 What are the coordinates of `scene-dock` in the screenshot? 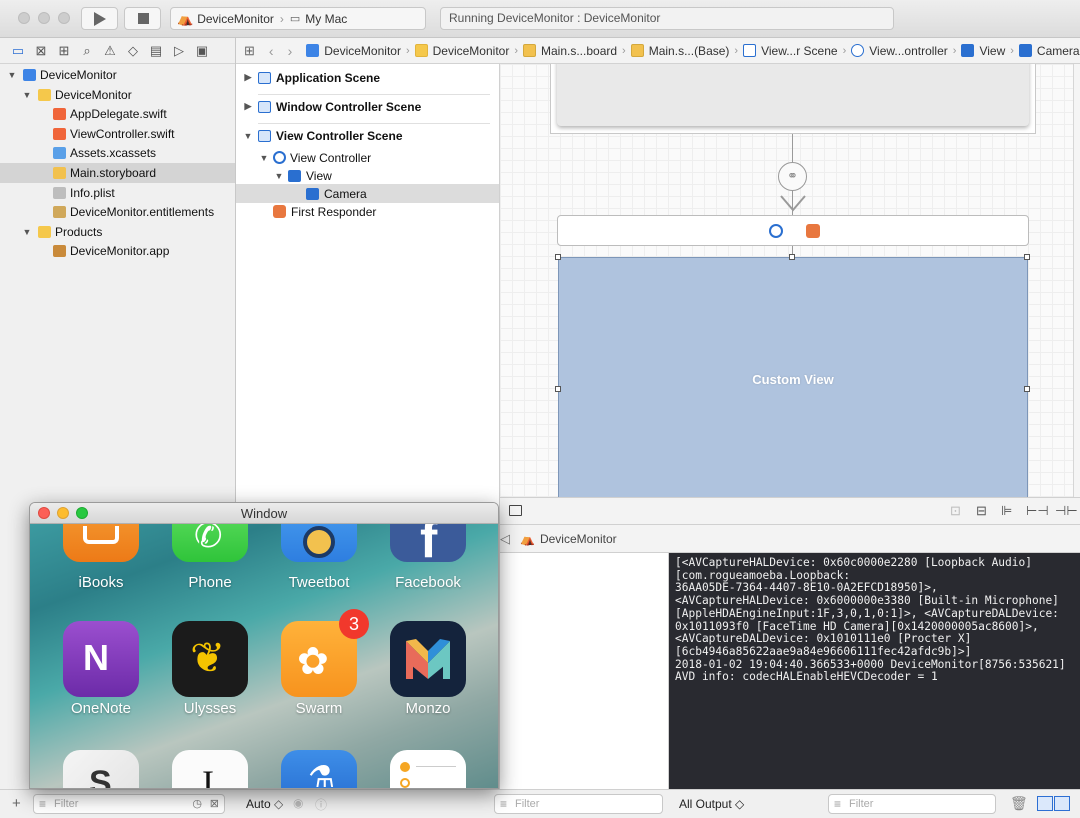 It's located at (793, 230).